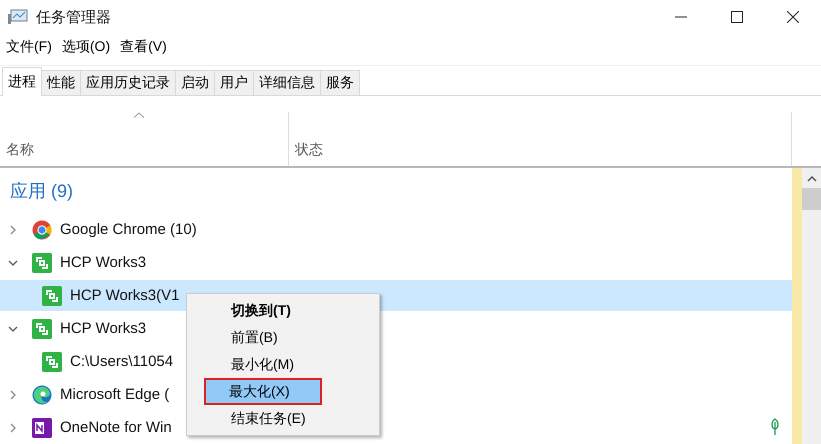 The width and height of the screenshot is (821, 444). Describe the element at coordinates (811, 179) in the screenshot. I see `scroll-up-icon` at that location.